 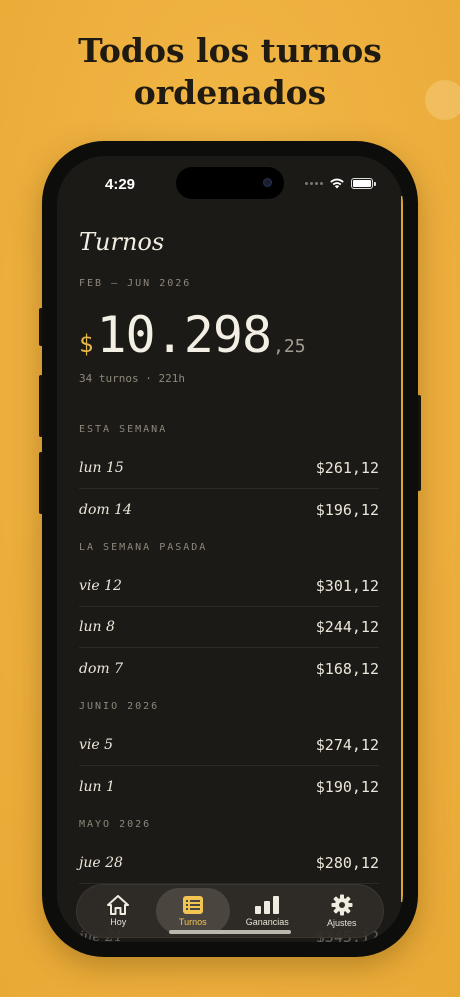 I want to click on camera-icon, so click(x=267, y=182).